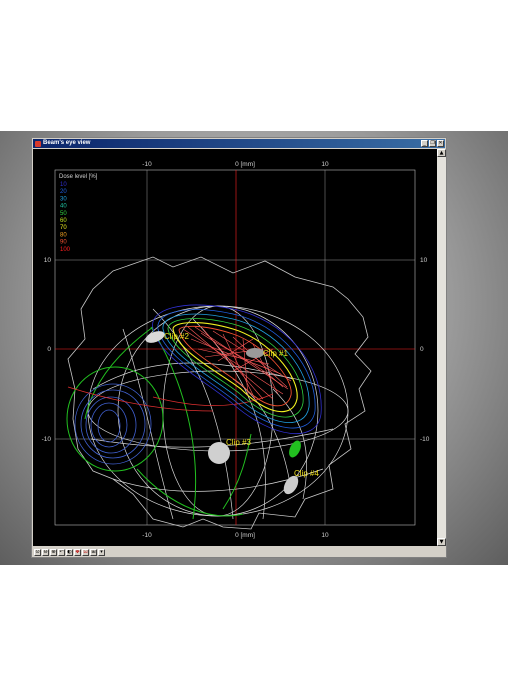 The height and width of the screenshot is (696, 508). I want to click on zoom-out-icon: ⊖, so click(45, 552).